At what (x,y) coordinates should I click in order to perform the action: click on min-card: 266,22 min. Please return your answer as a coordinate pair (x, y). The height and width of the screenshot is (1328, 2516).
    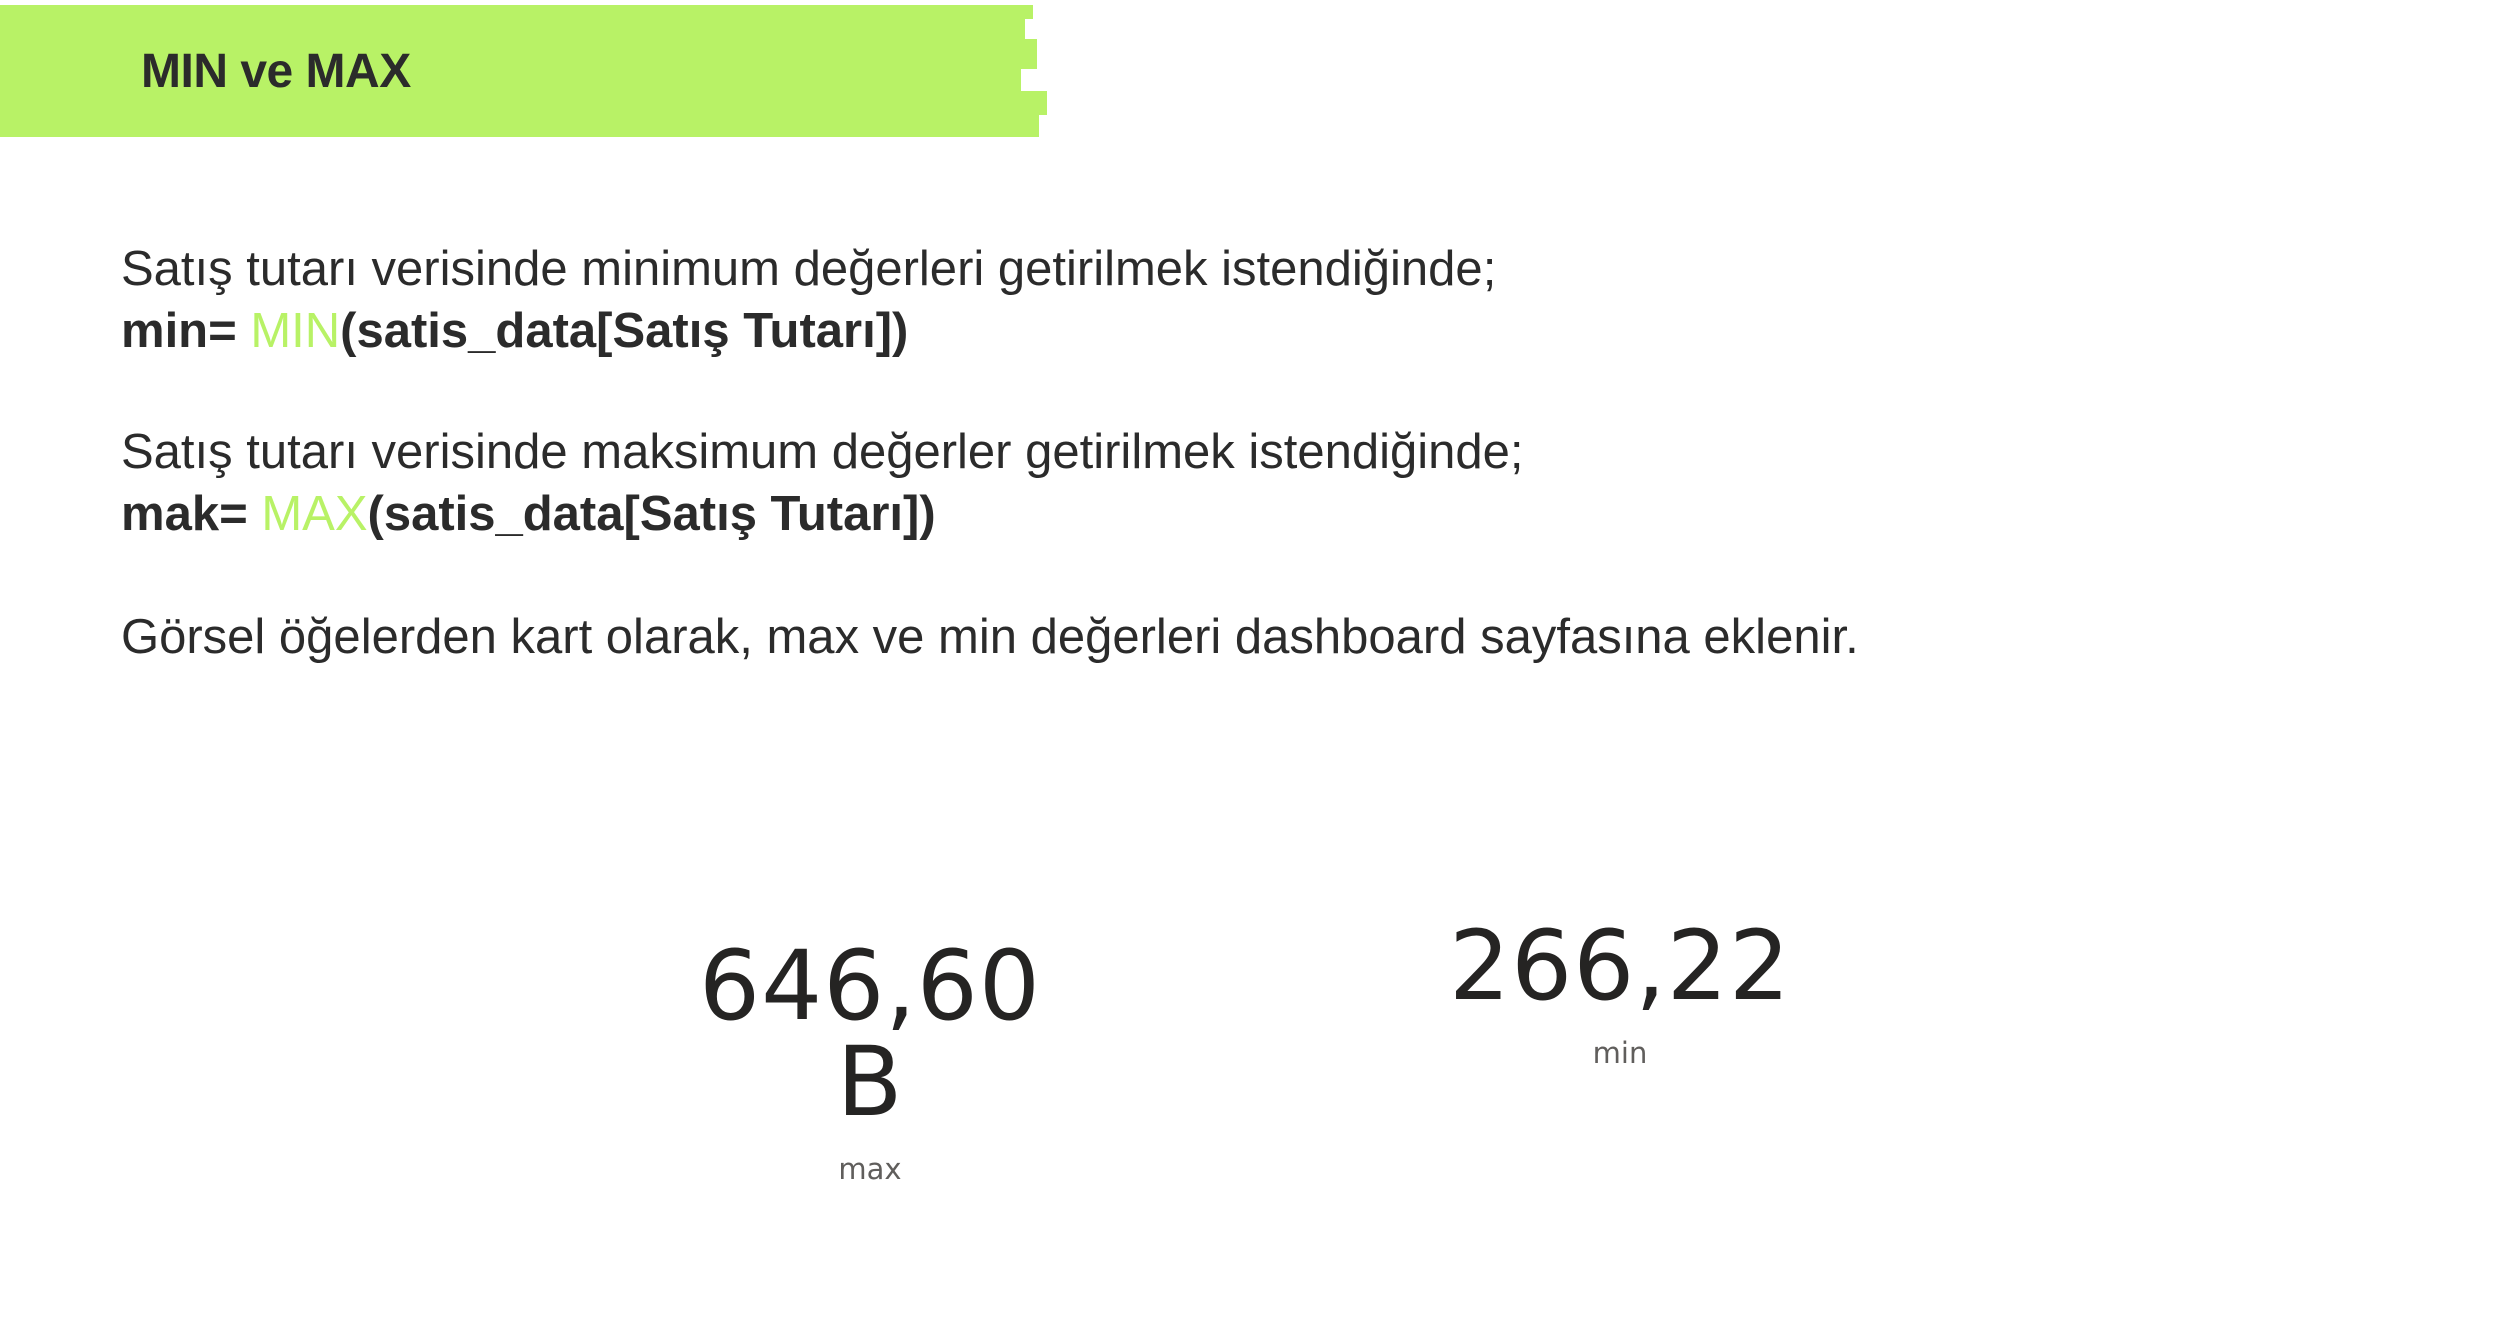
    Looking at the image, I should click on (1620, 994).